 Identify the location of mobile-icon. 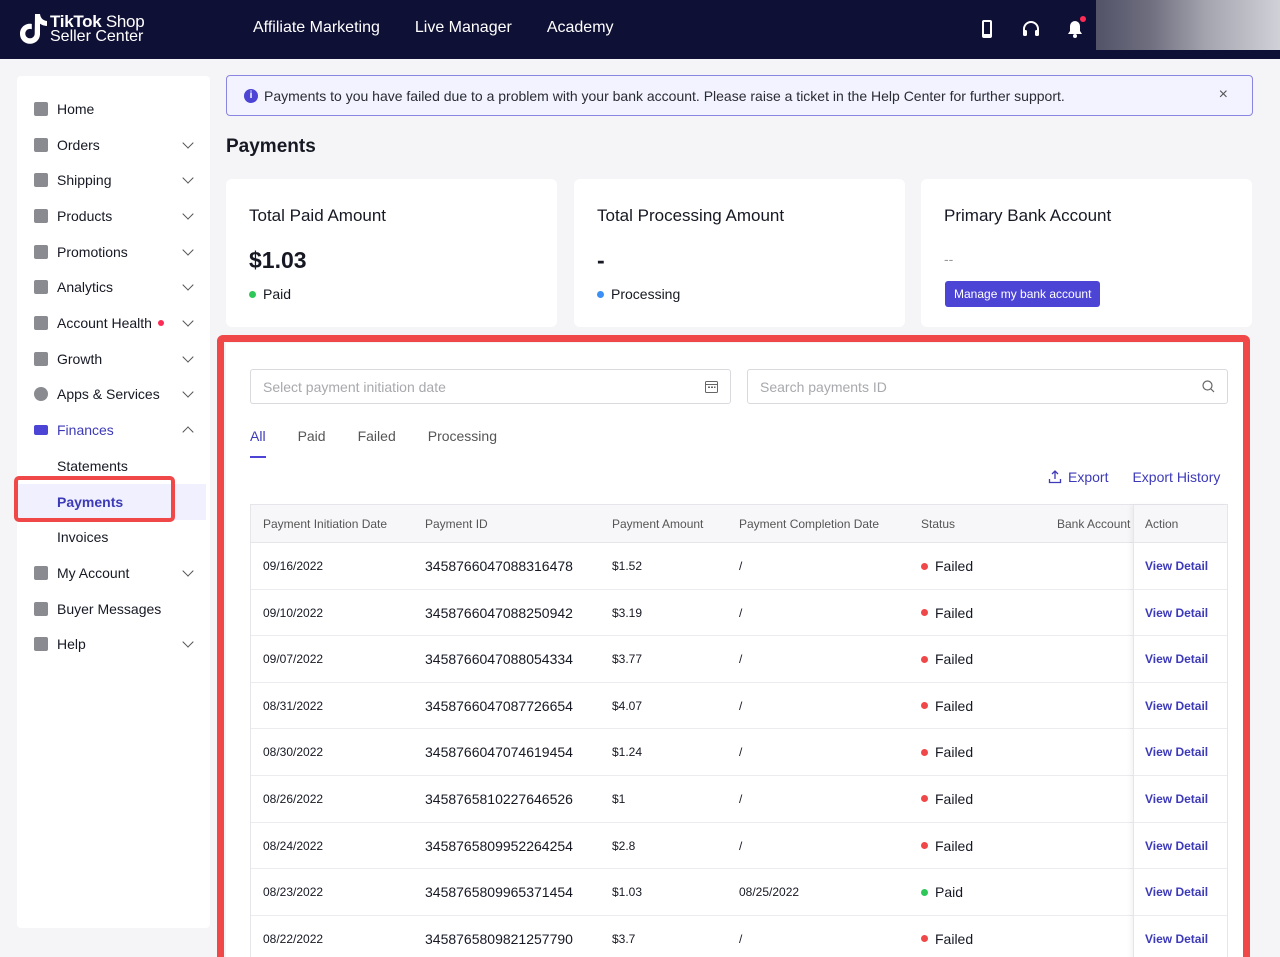
(987, 29).